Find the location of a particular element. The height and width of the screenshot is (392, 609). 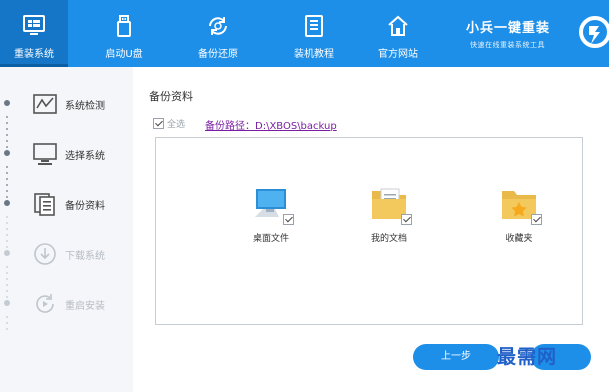

favorites-checkbox is located at coordinates (536, 219).